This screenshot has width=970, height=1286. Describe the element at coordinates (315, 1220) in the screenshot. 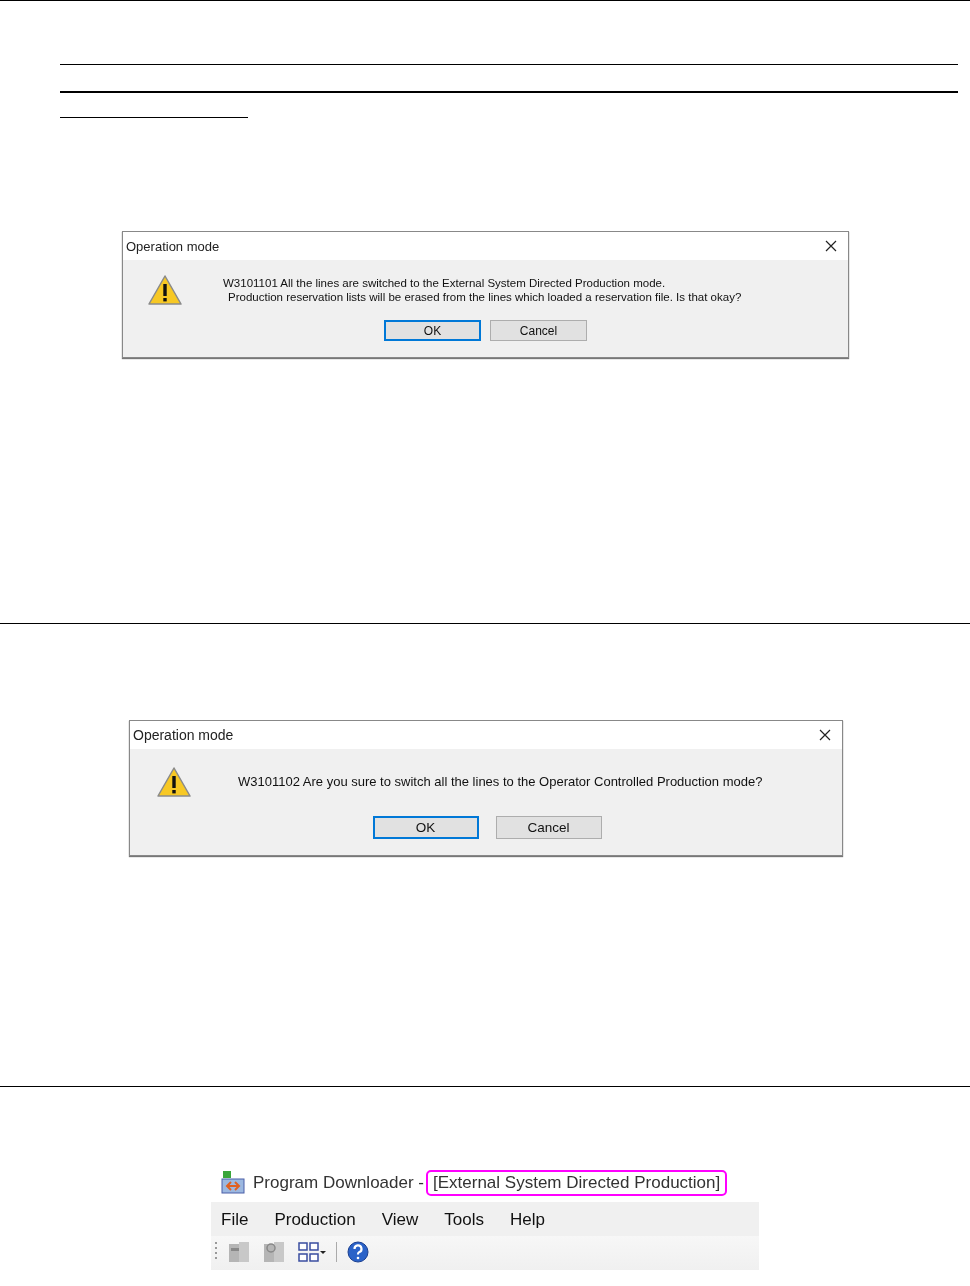

I see `menu-item: Production` at that location.